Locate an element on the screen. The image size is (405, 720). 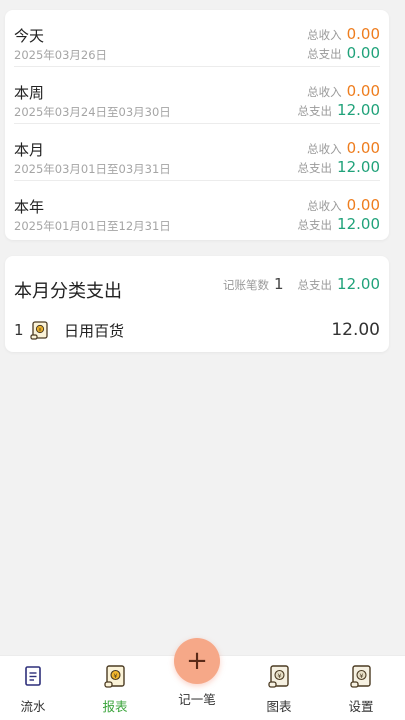
add-record-button: + is located at coordinates (197, 661).